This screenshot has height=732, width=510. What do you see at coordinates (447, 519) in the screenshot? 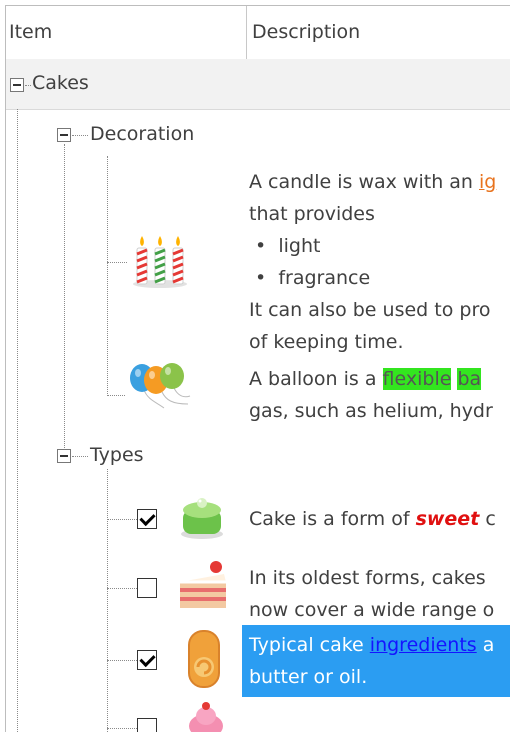
I see `emphasis-text: sweet` at bounding box center [447, 519].